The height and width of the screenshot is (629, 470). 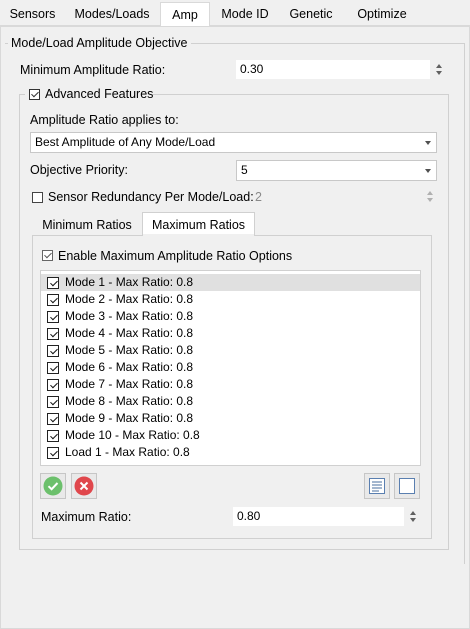 What do you see at coordinates (244, 170) in the screenshot?
I see `objective-priority-value: 5` at bounding box center [244, 170].